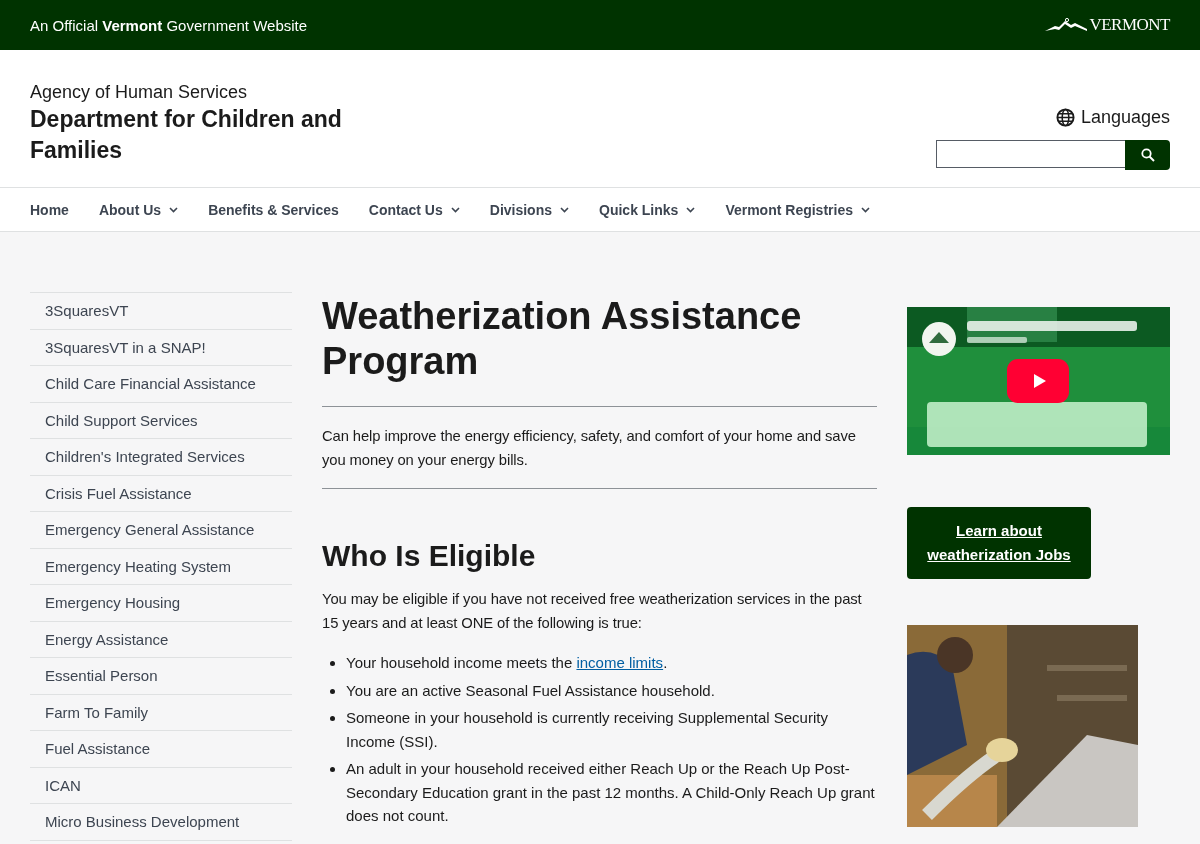 The width and height of the screenshot is (1200, 844). What do you see at coordinates (139, 92) in the screenshot?
I see `agency-name: Agency of Human Services` at bounding box center [139, 92].